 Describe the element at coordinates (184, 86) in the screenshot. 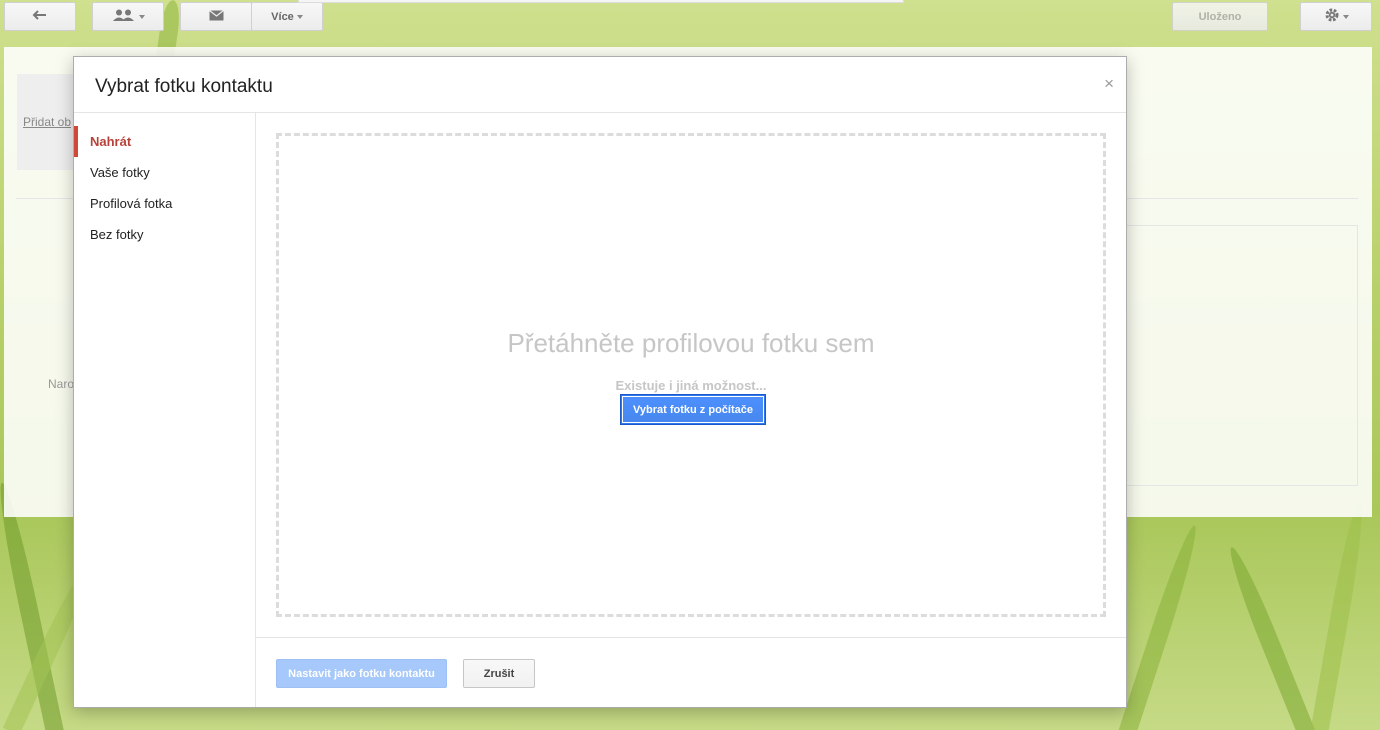

I see `dialog-title: Vybrat fotku kontaktu` at that location.